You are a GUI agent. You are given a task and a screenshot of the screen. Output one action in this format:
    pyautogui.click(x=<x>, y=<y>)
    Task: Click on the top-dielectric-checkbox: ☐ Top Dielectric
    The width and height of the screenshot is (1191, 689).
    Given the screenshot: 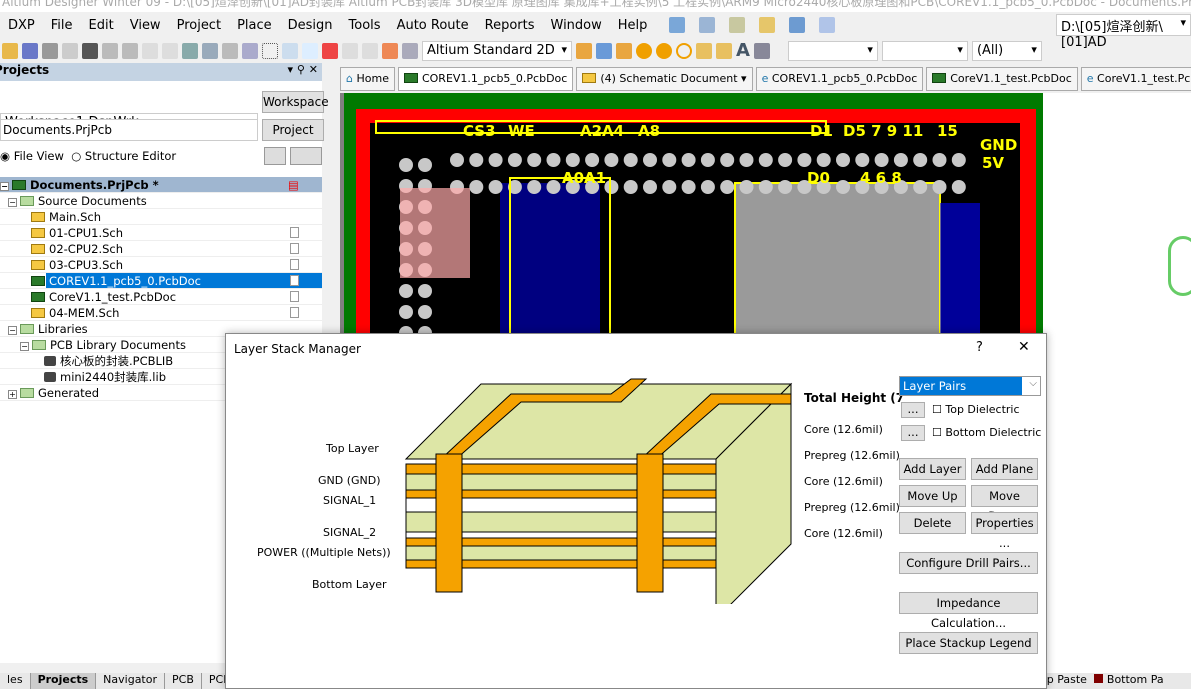 What is the action you would take?
    pyautogui.click(x=976, y=409)
    